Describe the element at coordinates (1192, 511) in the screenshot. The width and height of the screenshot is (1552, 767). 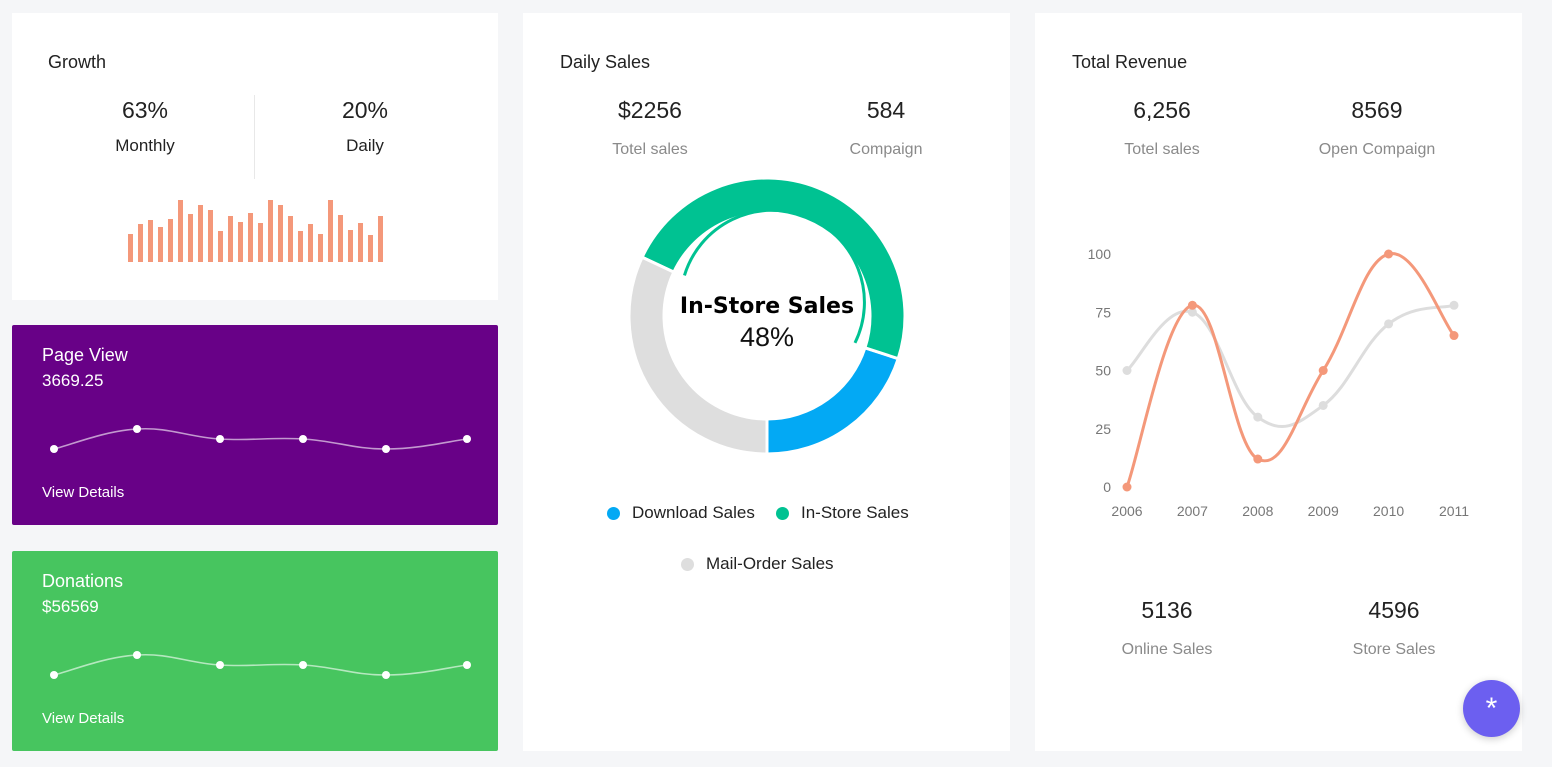
I see `x-tick-label: 2007` at that location.